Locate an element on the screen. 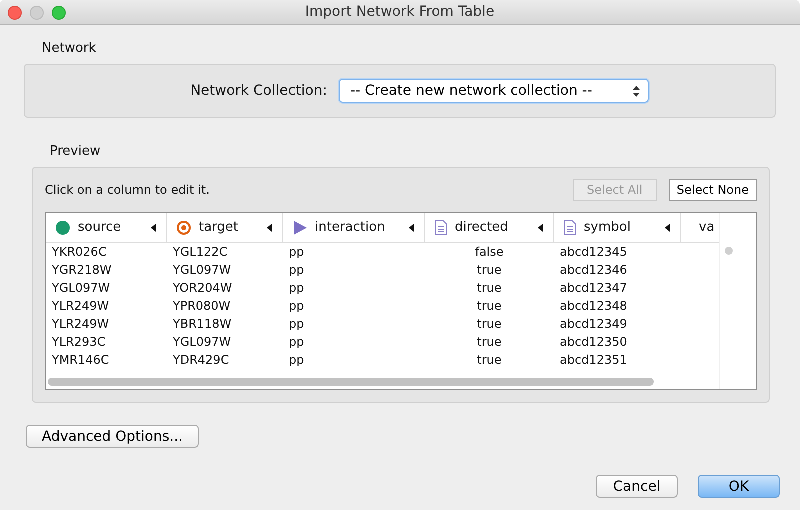 This screenshot has height=510, width=800. table-cell-text: YPR080W is located at coordinates (202, 306).